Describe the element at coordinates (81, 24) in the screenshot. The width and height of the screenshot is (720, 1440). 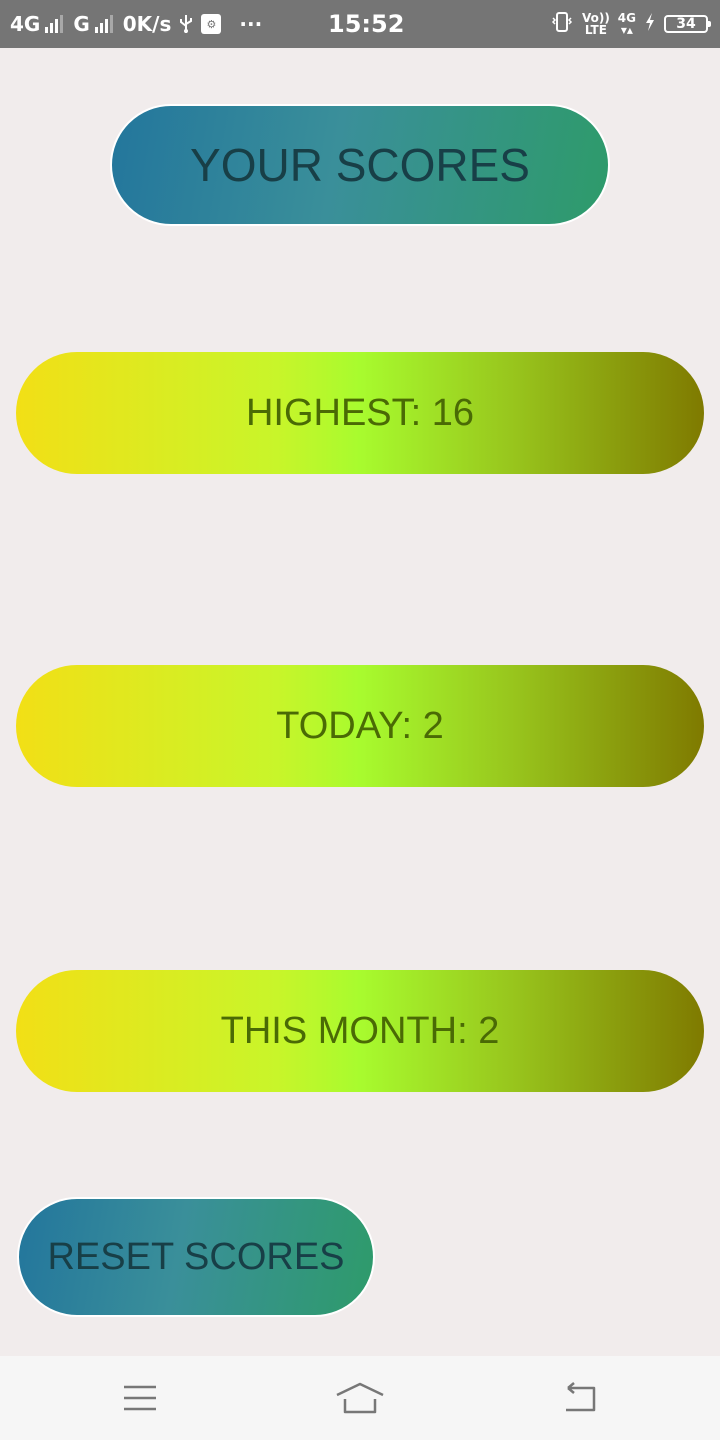
I see `network-type-label: G` at that location.